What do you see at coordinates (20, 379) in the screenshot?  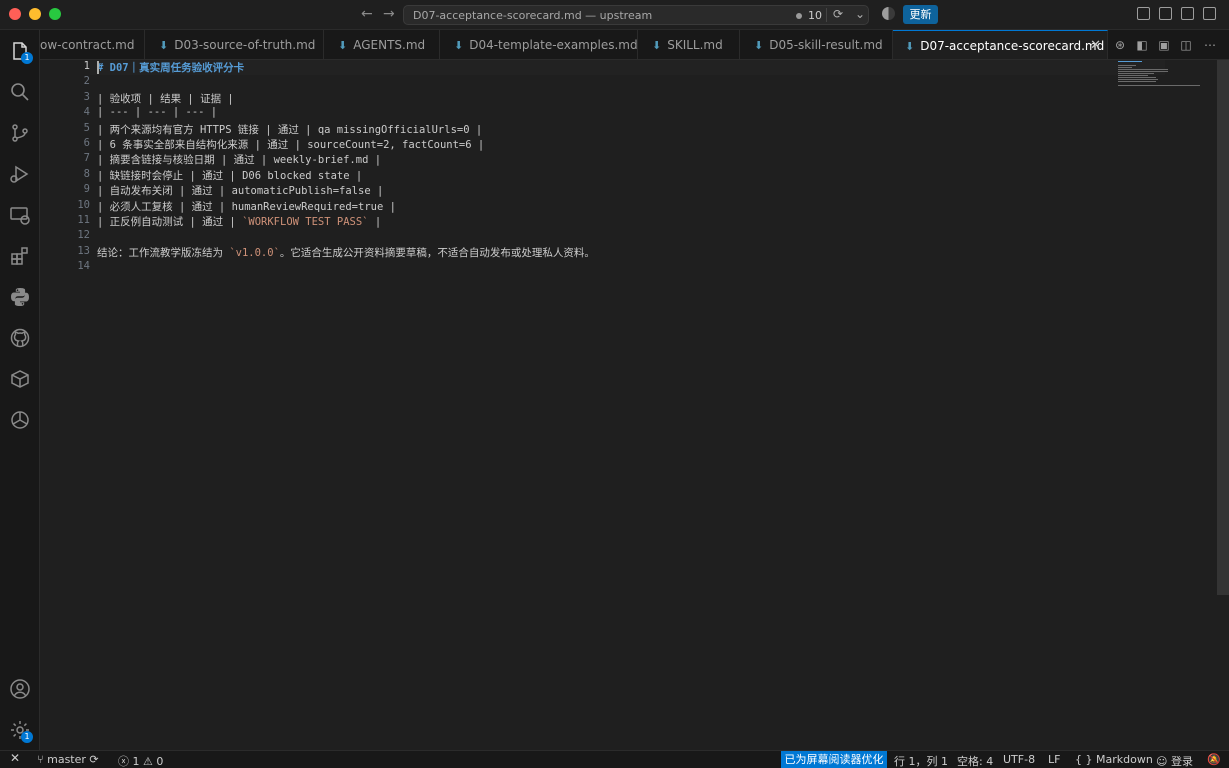 I see `containers-icon` at bounding box center [20, 379].